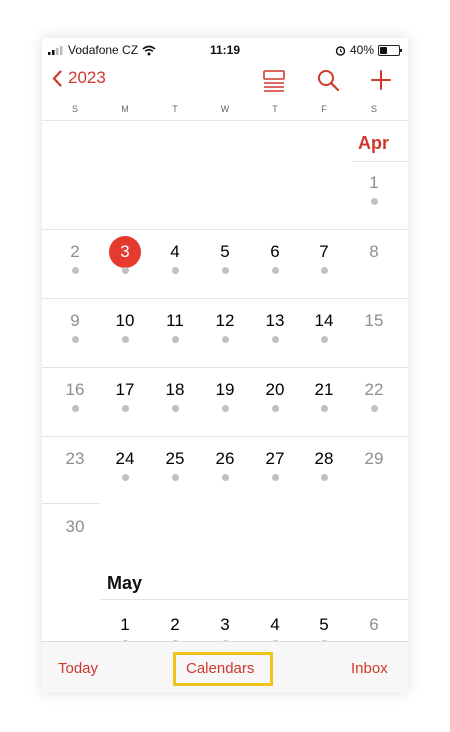 This screenshot has width=450, height=732. I want to click on list-view-icon, so click(274, 81).